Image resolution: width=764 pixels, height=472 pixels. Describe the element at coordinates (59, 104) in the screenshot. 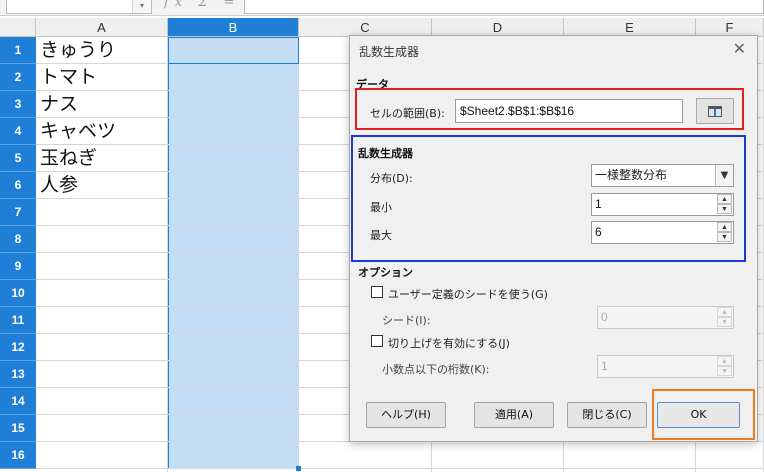

I see `cell-a3: ナス` at that location.